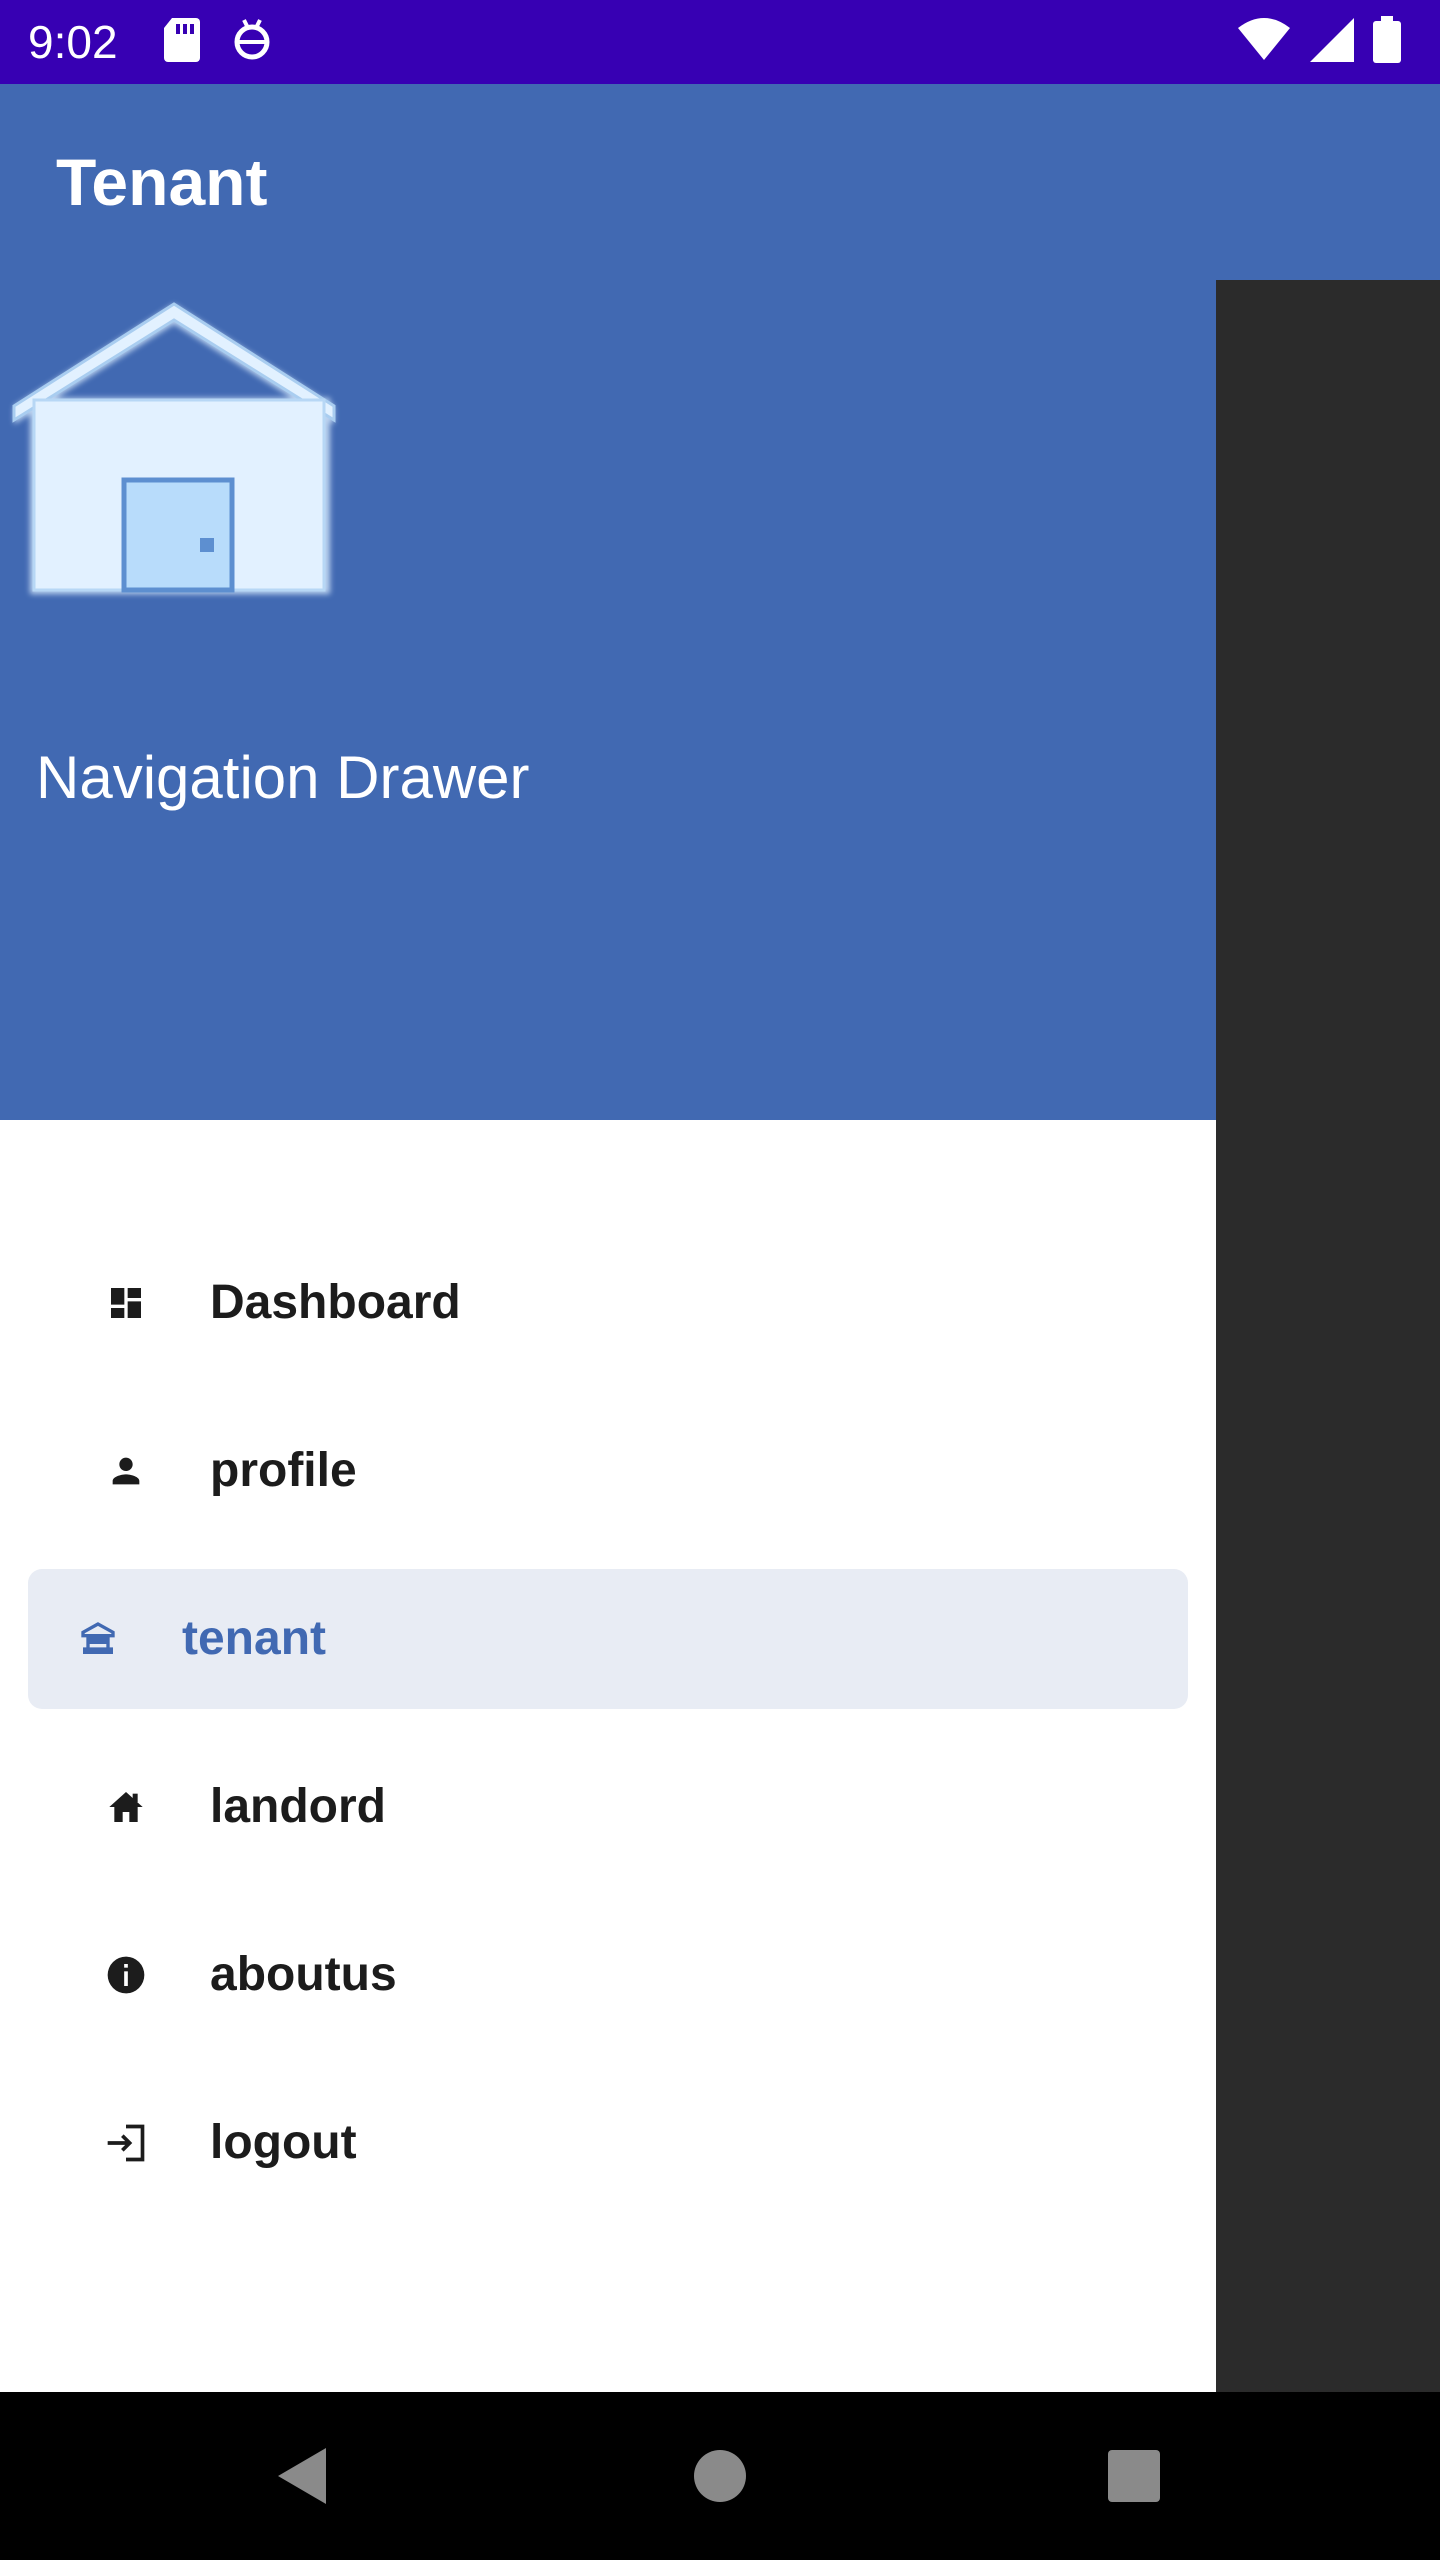 The height and width of the screenshot is (2560, 1440). Describe the element at coordinates (182, 42) in the screenshot. I see `sd-card-icon` at that location.